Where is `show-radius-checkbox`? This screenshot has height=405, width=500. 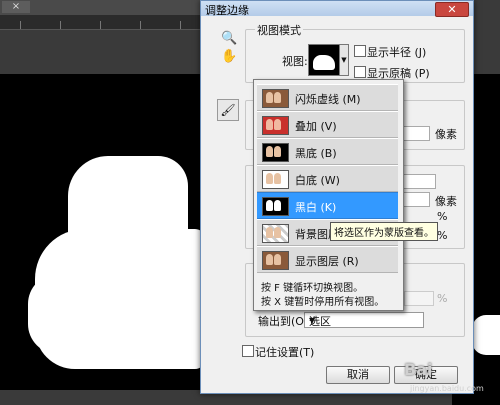
show-radius-checkbox is located at coordinates (360, 51).